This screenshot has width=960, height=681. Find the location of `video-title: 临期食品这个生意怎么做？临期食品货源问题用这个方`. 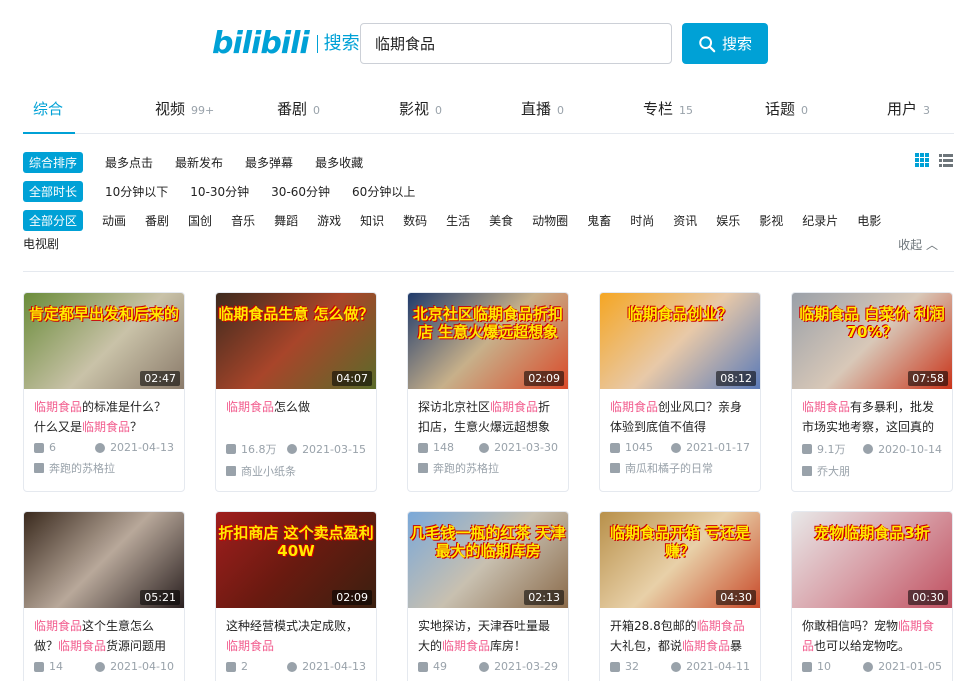

video-title: 临期食品这个生意怎么做？临期食品货源问题用这个方 is located at coordinates (104, 632).